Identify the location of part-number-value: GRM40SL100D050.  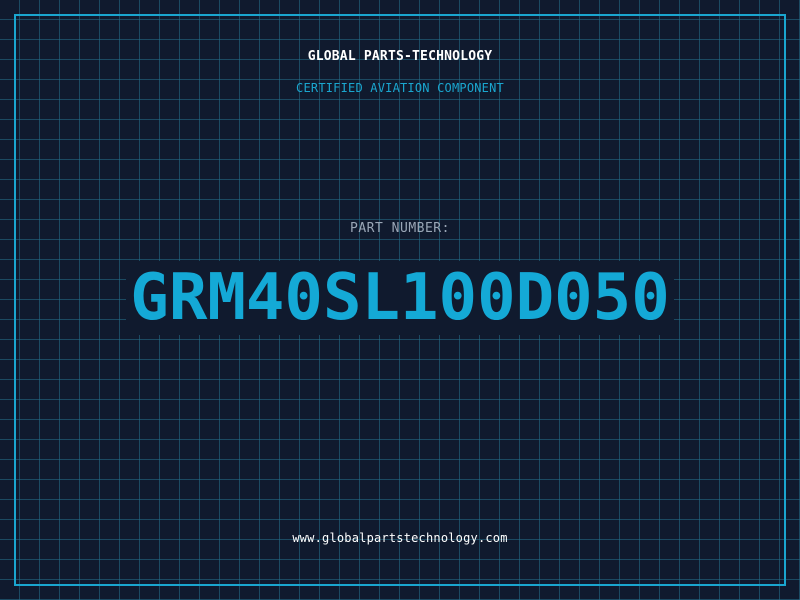
(400, 298).